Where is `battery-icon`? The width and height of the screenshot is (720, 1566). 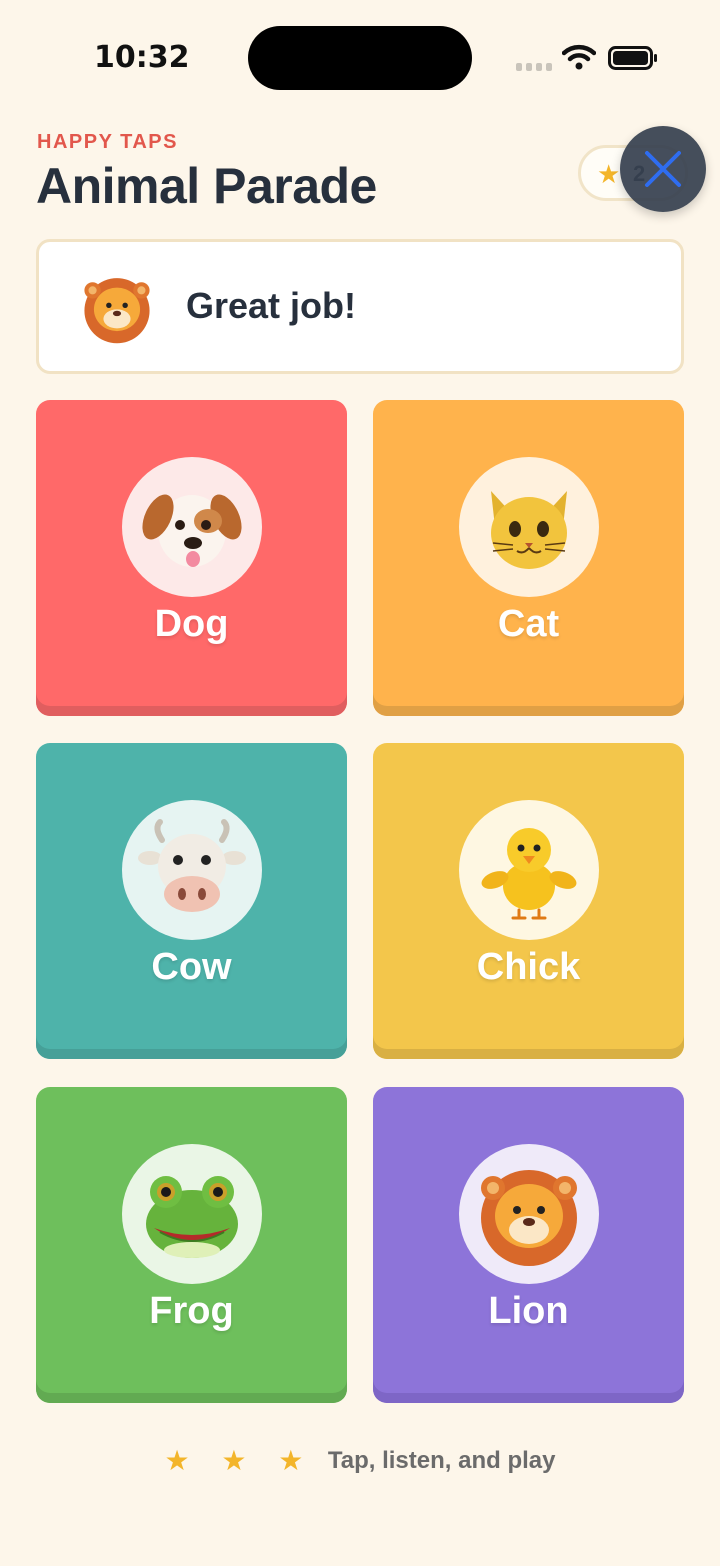 battery-icon is located at coordinates (632, 58).